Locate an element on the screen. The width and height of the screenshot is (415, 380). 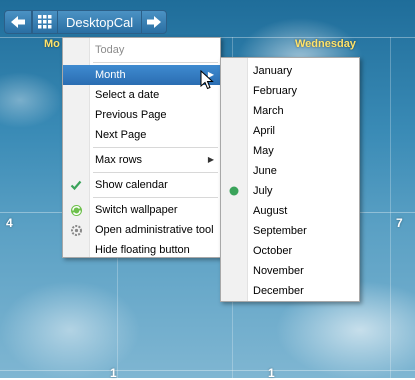
month-item-may: May is located at coordinates (290, 151).